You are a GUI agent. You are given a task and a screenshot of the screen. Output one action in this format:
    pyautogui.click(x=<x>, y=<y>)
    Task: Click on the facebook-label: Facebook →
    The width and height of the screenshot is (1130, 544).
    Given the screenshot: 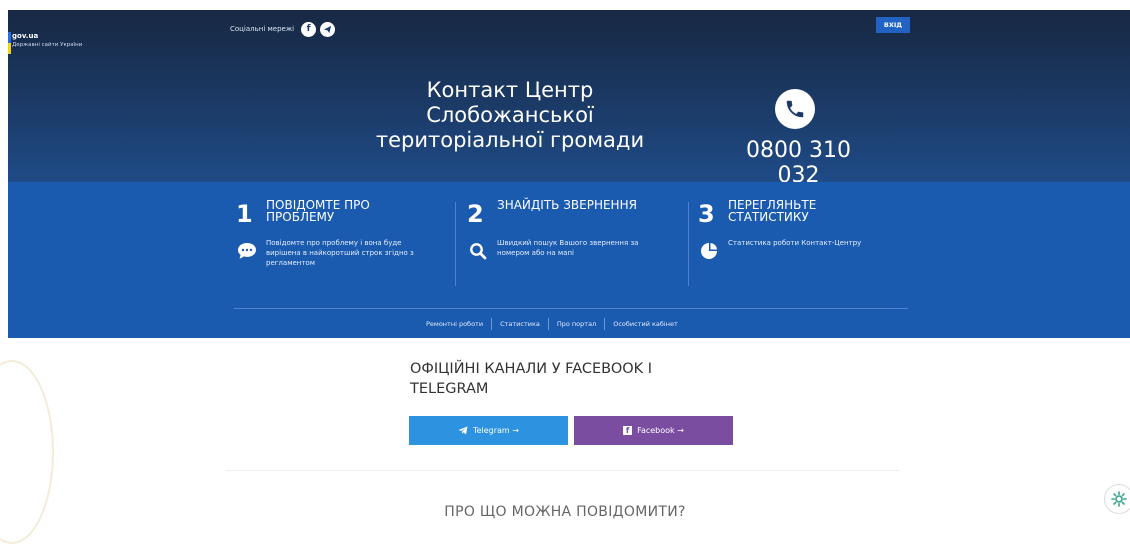 What is the action you would take?
    pyautogui.click(x=660, y=430)
    